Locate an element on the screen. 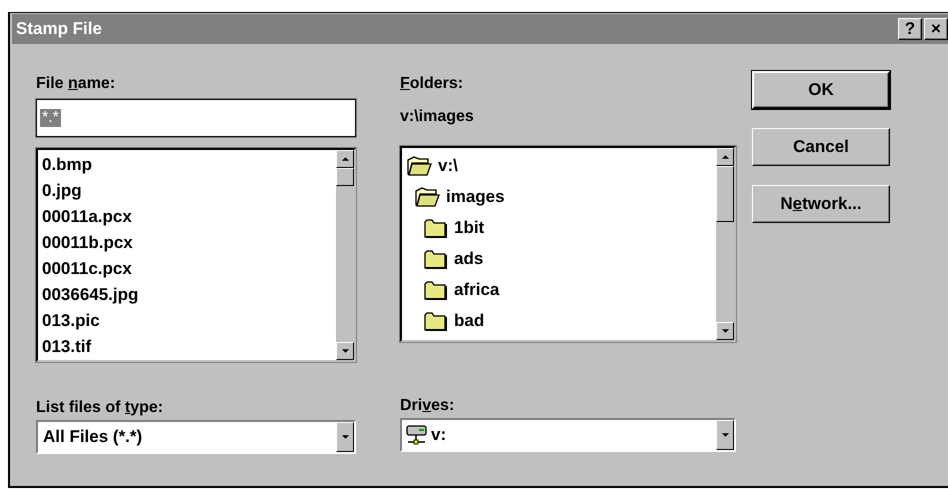 The height and width of the screenshot is (491, 948). folder-item: africa is located at coordinates (477, 290).